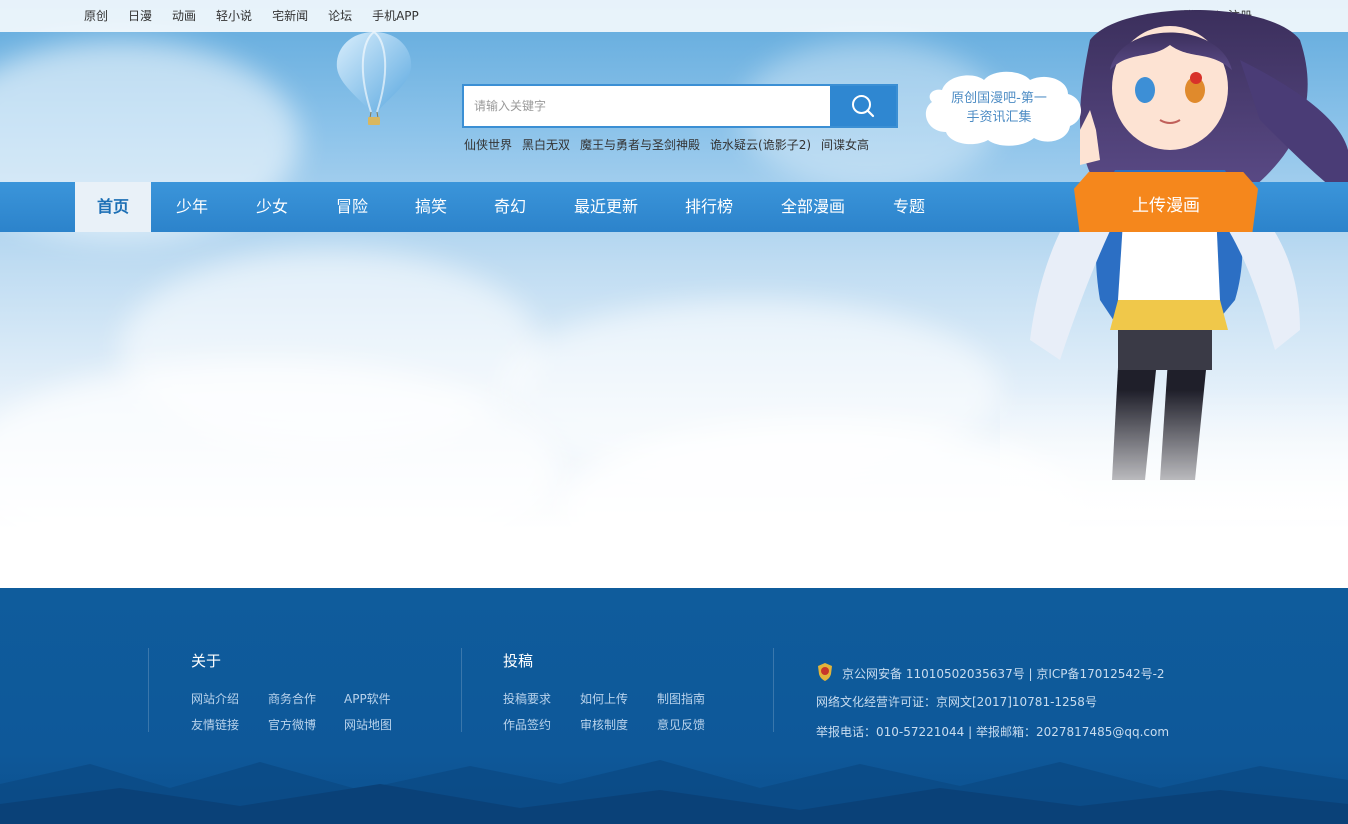 The height and width of the screenshot is (824, 1348). I want to click on top-link-original: 原创, so click(96, 16).